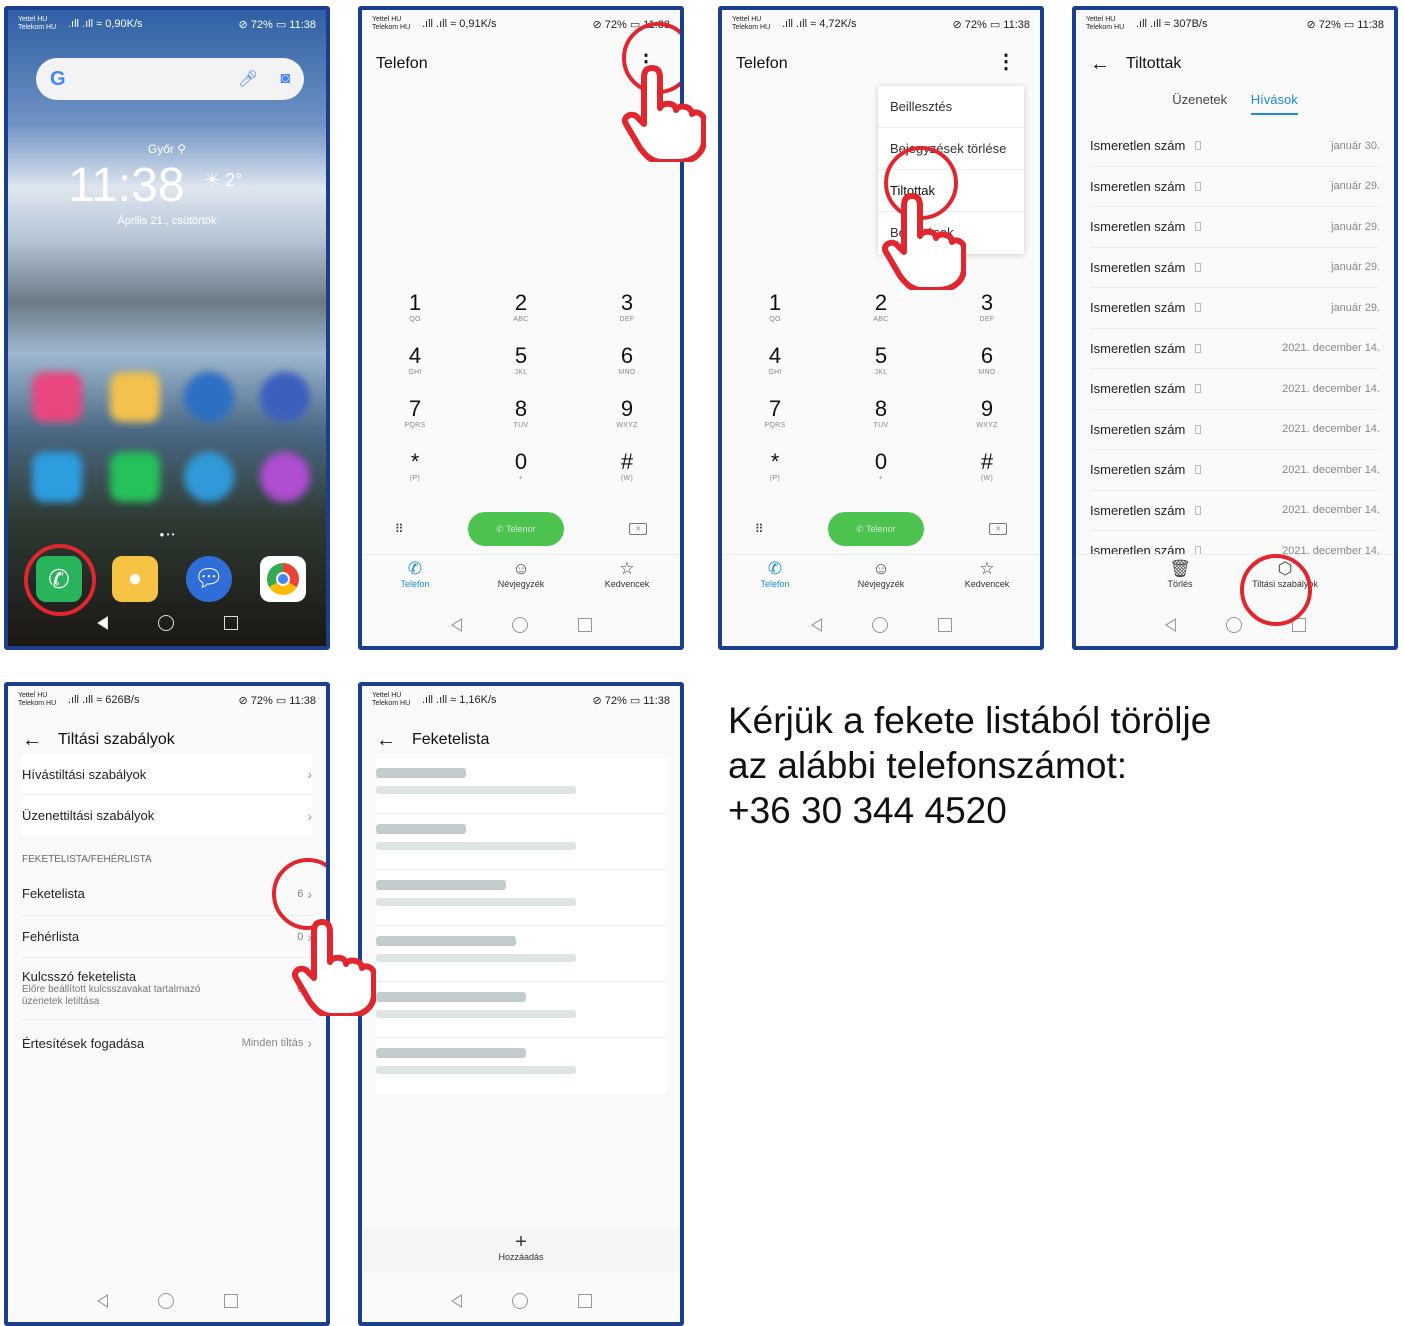 The width and height of the screenshot is (1404, 1326). Describe the element at coordinates (1235, 103) in the screenshot. I see `tab-bar: Üzenetek Hívások` at that location.